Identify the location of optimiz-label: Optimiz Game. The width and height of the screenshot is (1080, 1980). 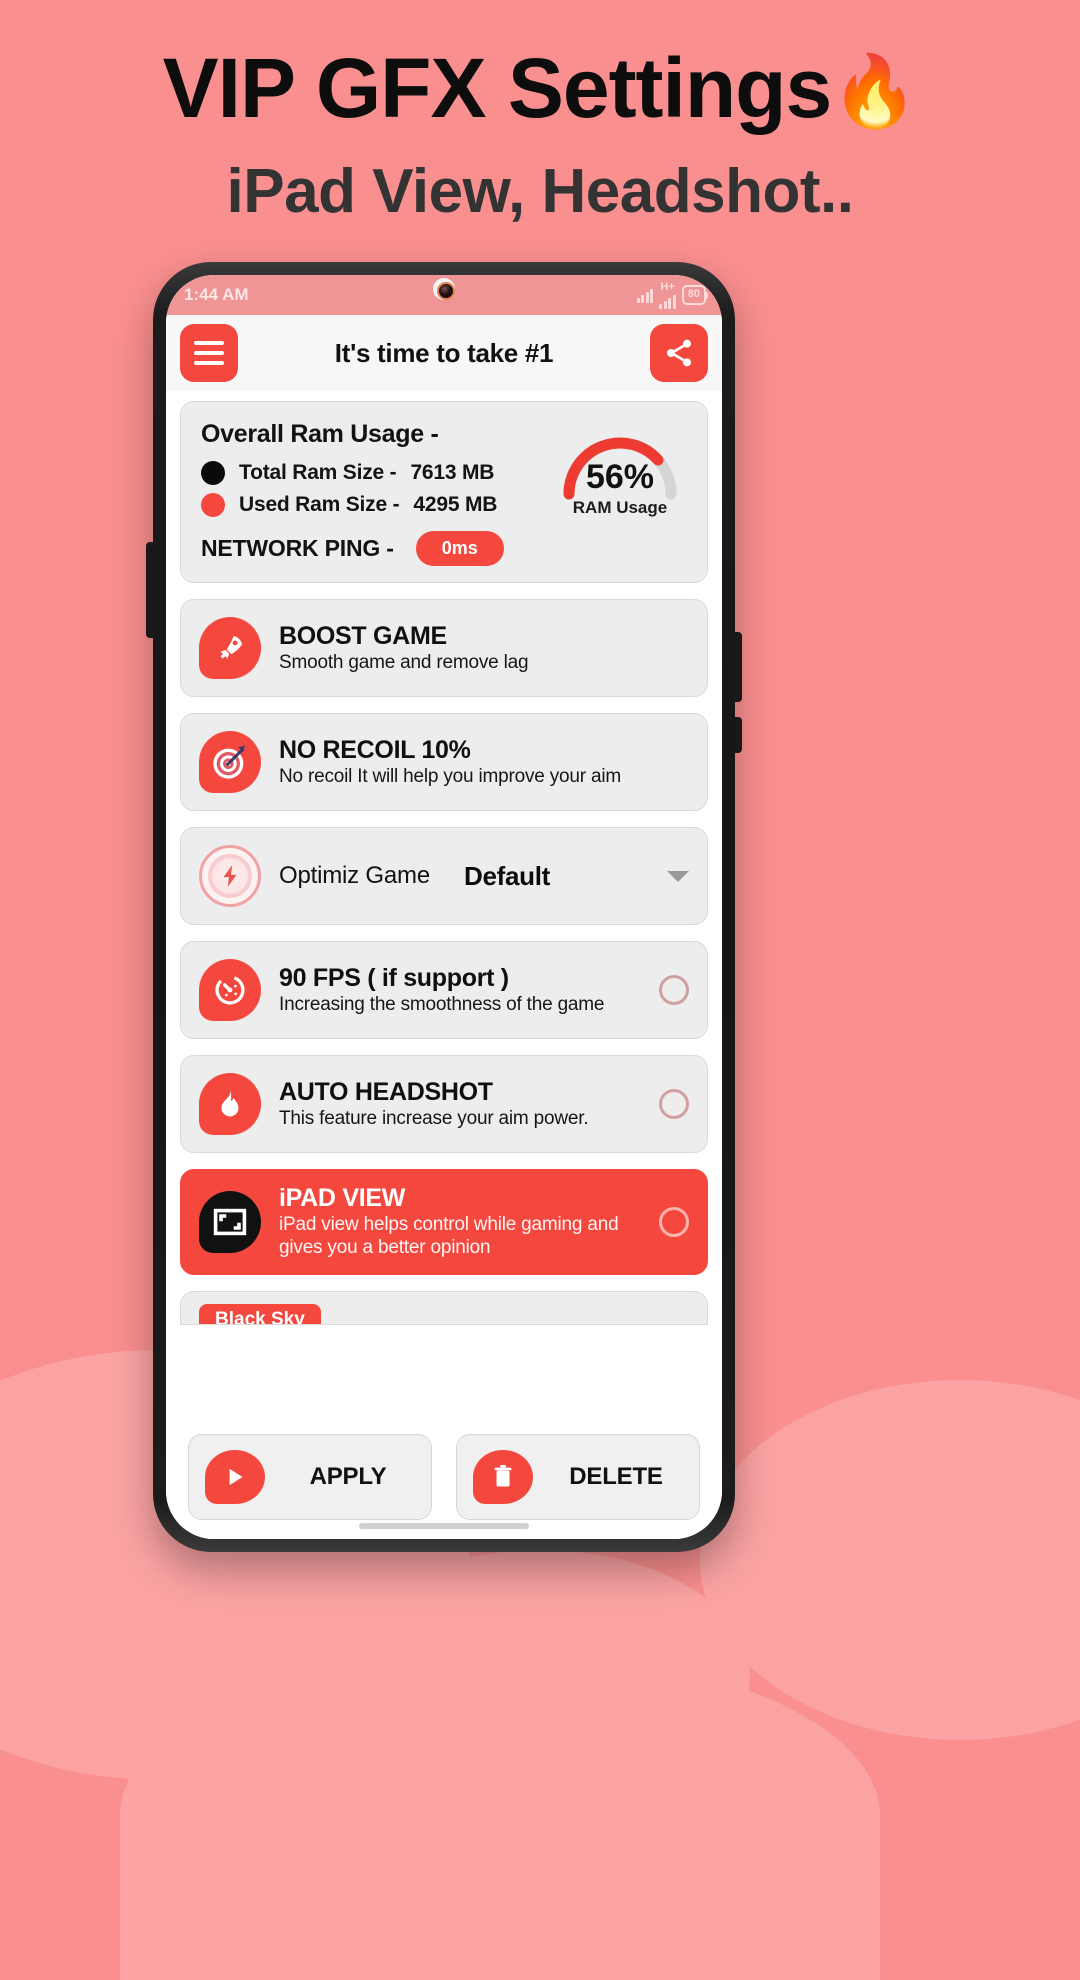
(354, 875).